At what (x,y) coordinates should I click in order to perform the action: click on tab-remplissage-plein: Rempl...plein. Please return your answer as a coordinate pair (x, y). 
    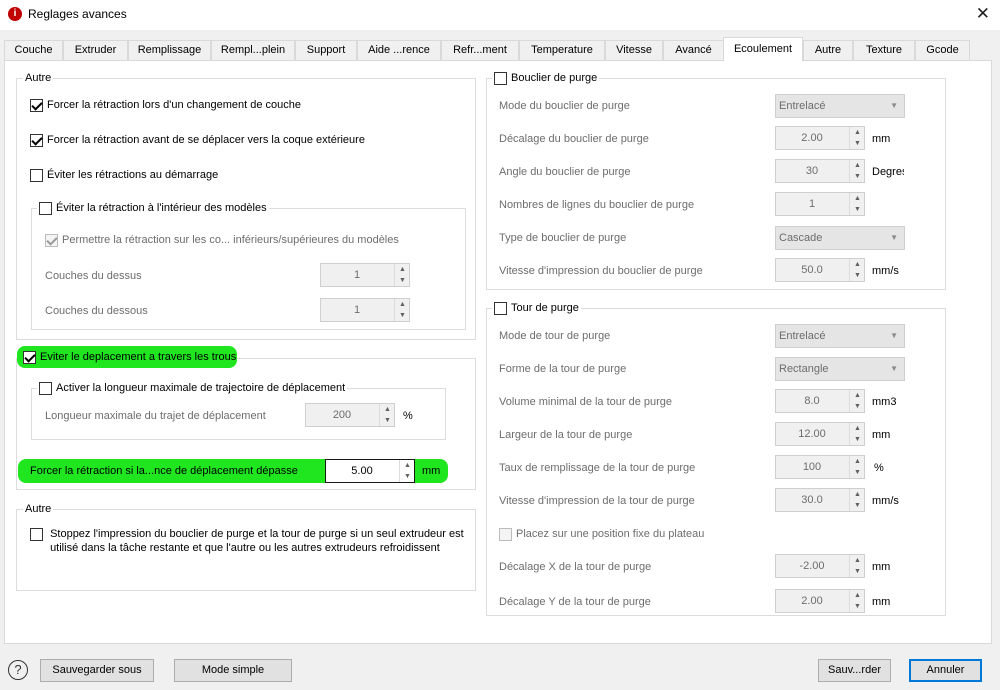
    Looking at the image, I should click on (253, 50).